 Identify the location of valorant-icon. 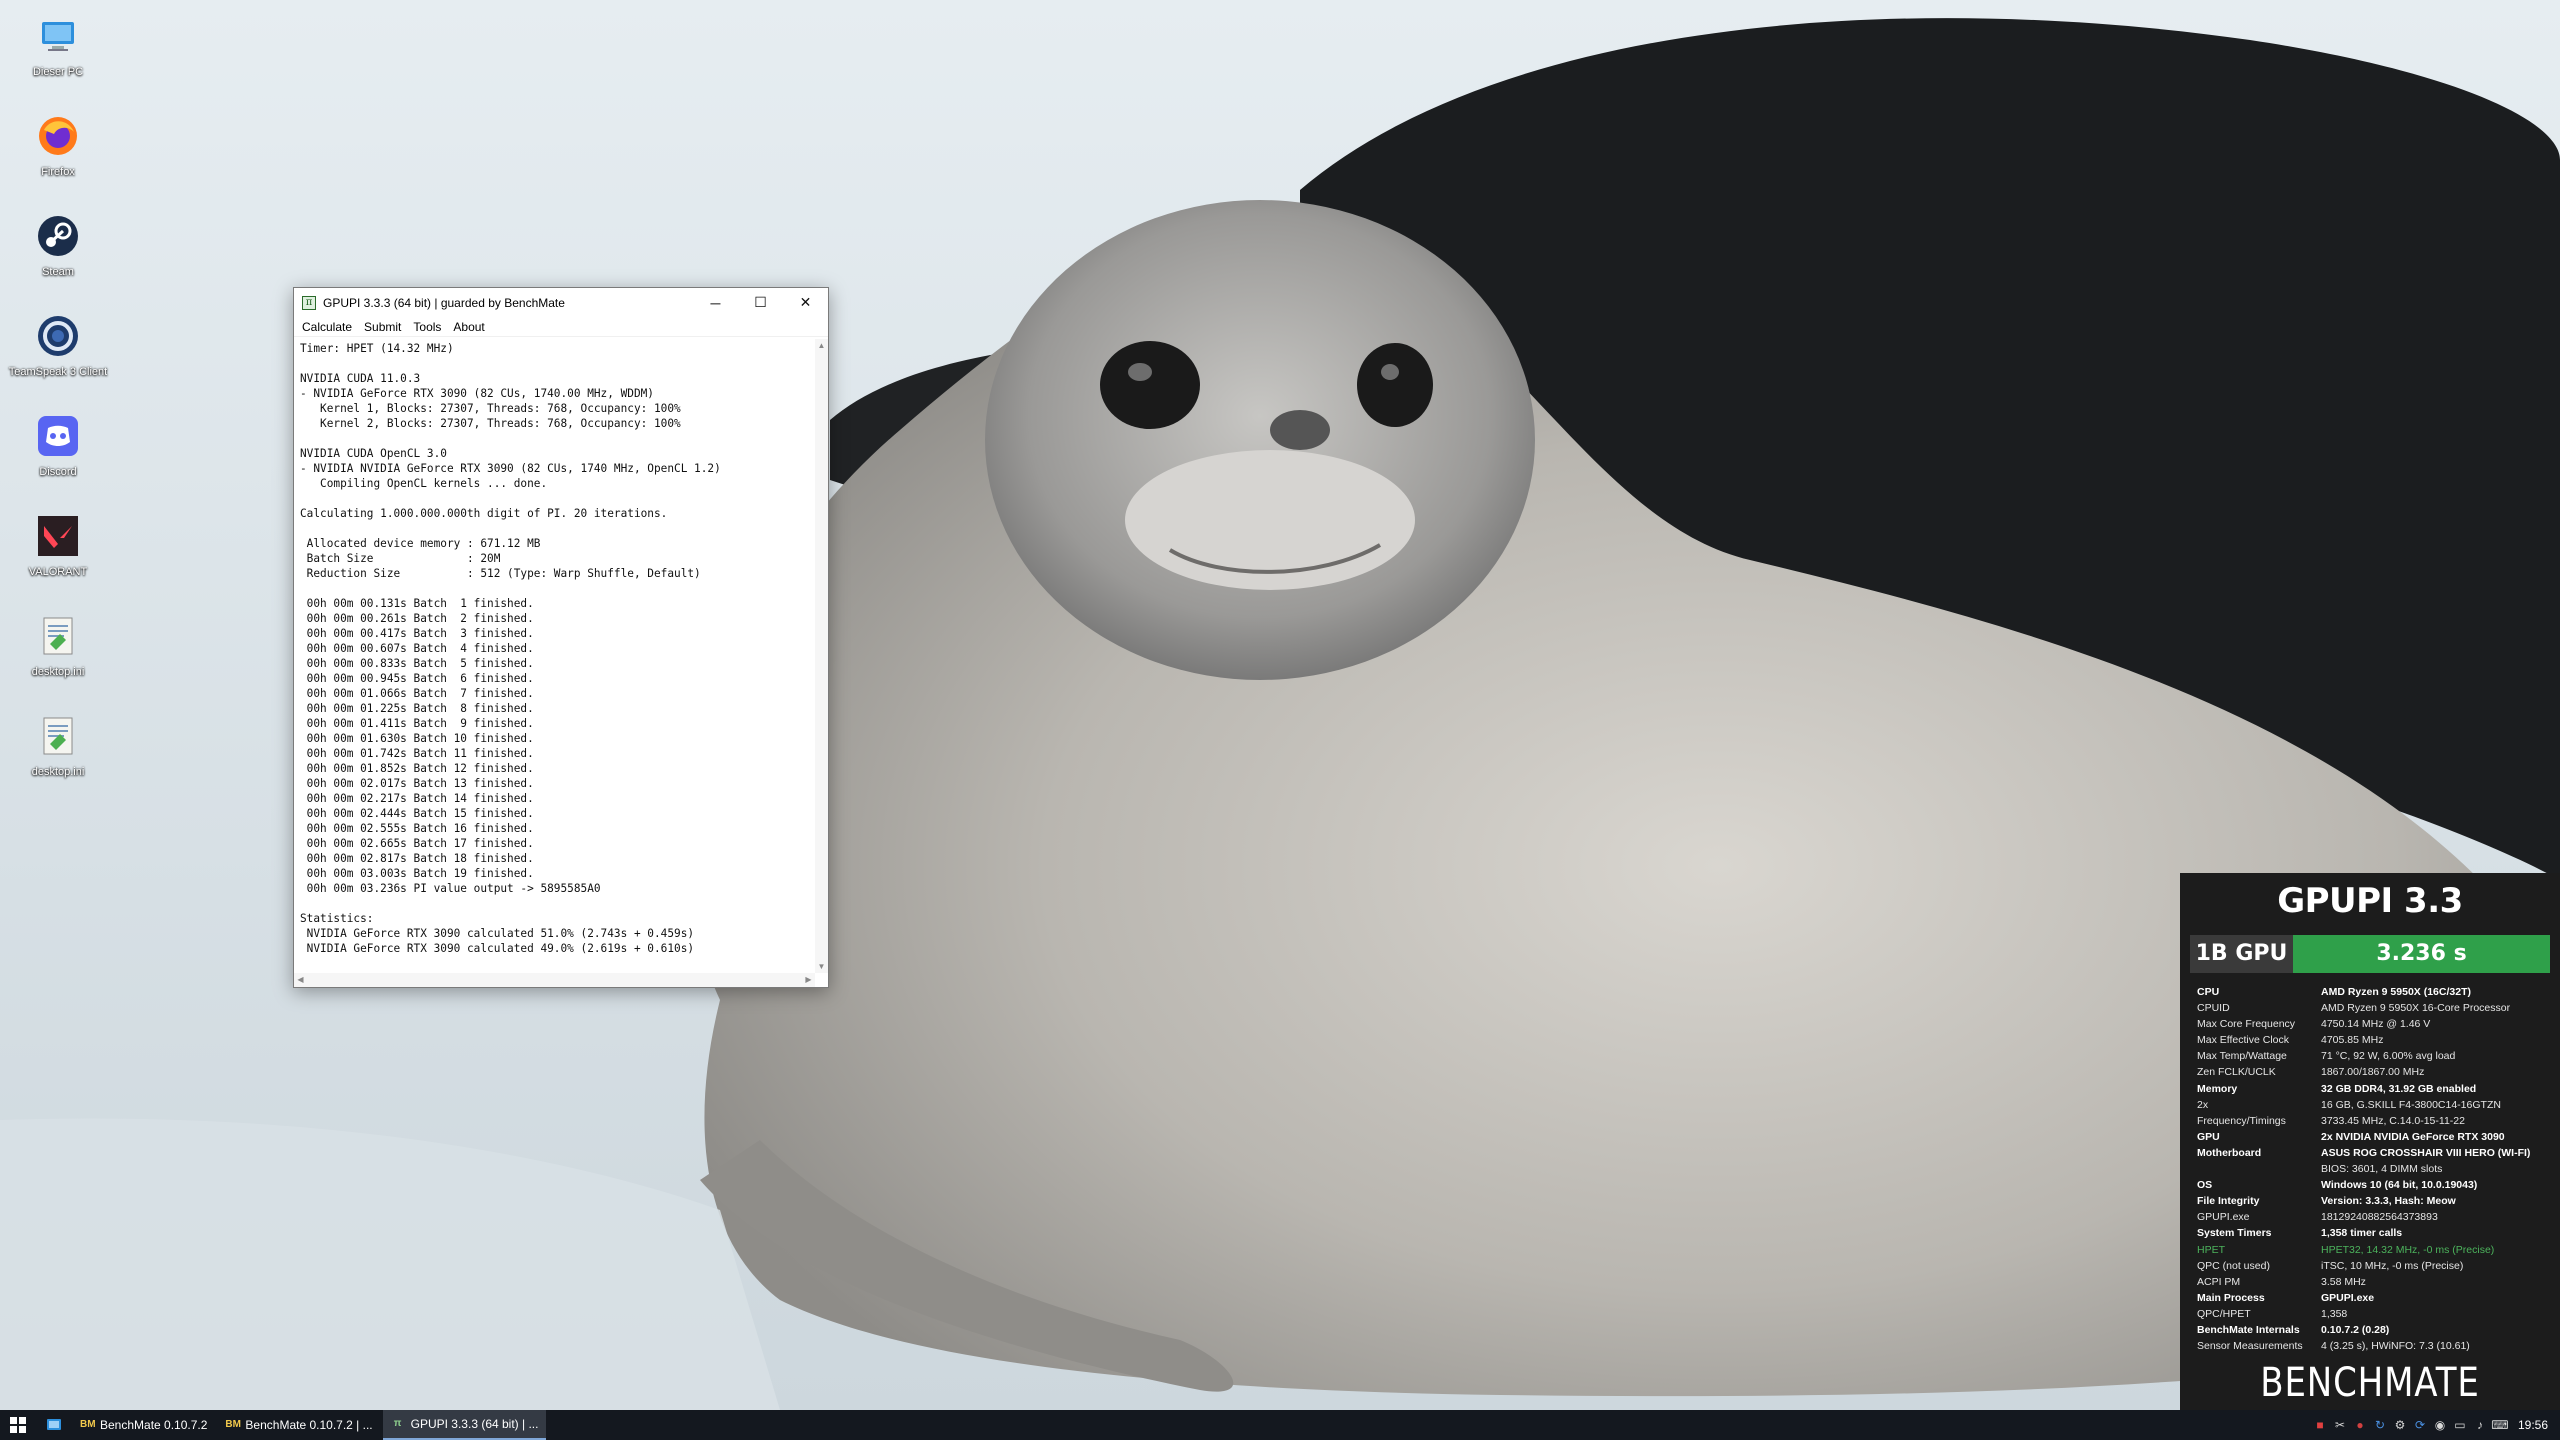
(58, 536).